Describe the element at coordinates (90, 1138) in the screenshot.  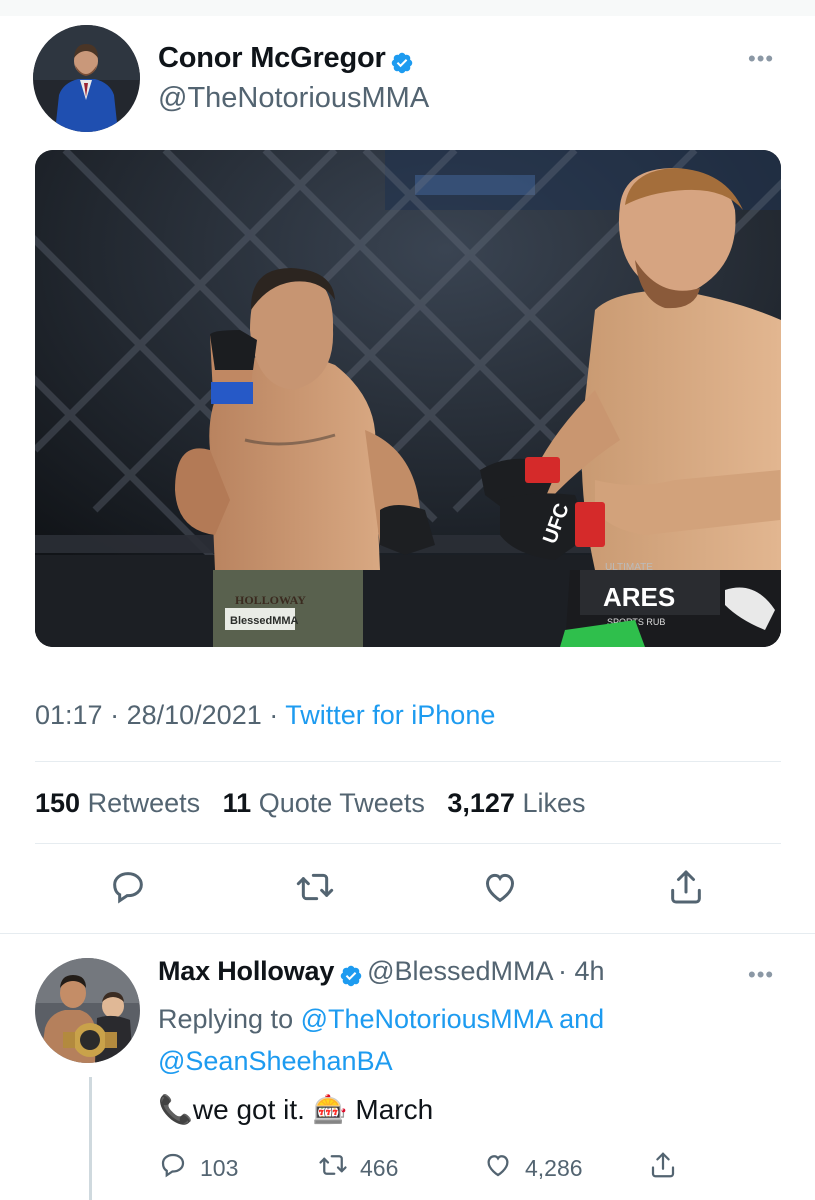
I see `thread-line` at that location.